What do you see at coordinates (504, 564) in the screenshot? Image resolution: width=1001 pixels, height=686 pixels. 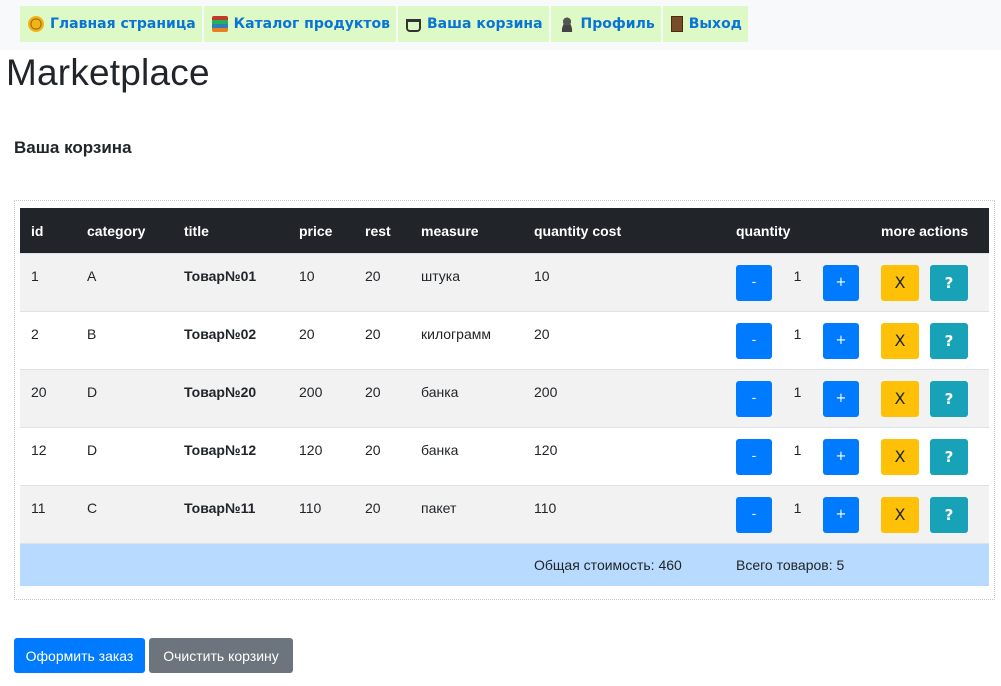 I see `total-row: Общая стоимость: 460 Всего товаров: 5` at bounding box center [504, 564].